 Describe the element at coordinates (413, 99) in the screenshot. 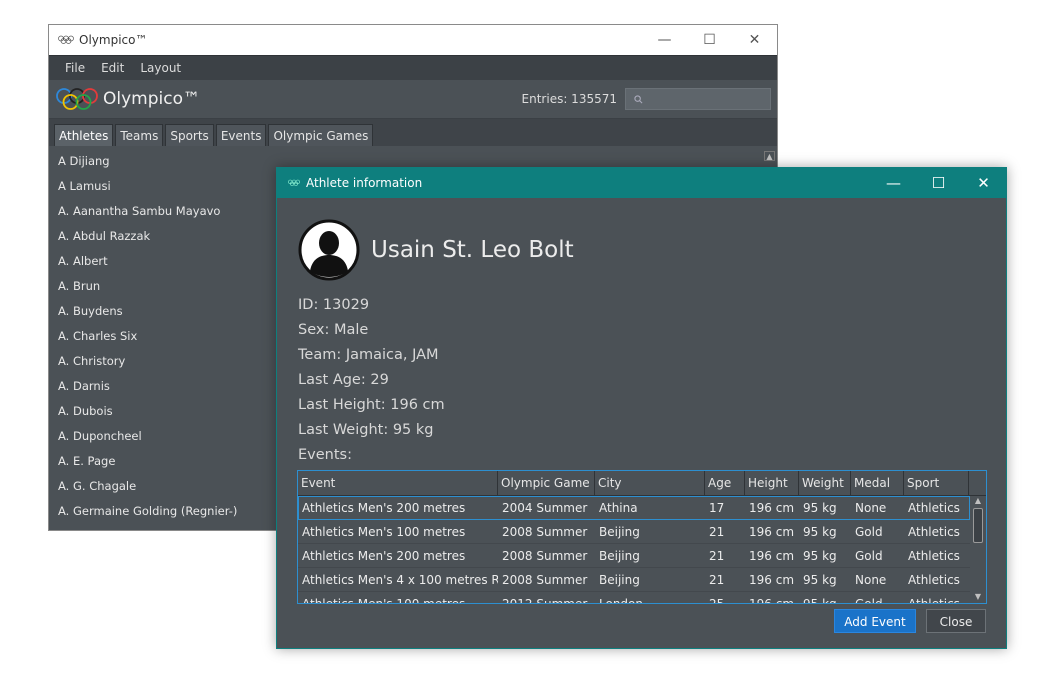

I see `app-header: Olympico™ Entries: 135571` at that location.